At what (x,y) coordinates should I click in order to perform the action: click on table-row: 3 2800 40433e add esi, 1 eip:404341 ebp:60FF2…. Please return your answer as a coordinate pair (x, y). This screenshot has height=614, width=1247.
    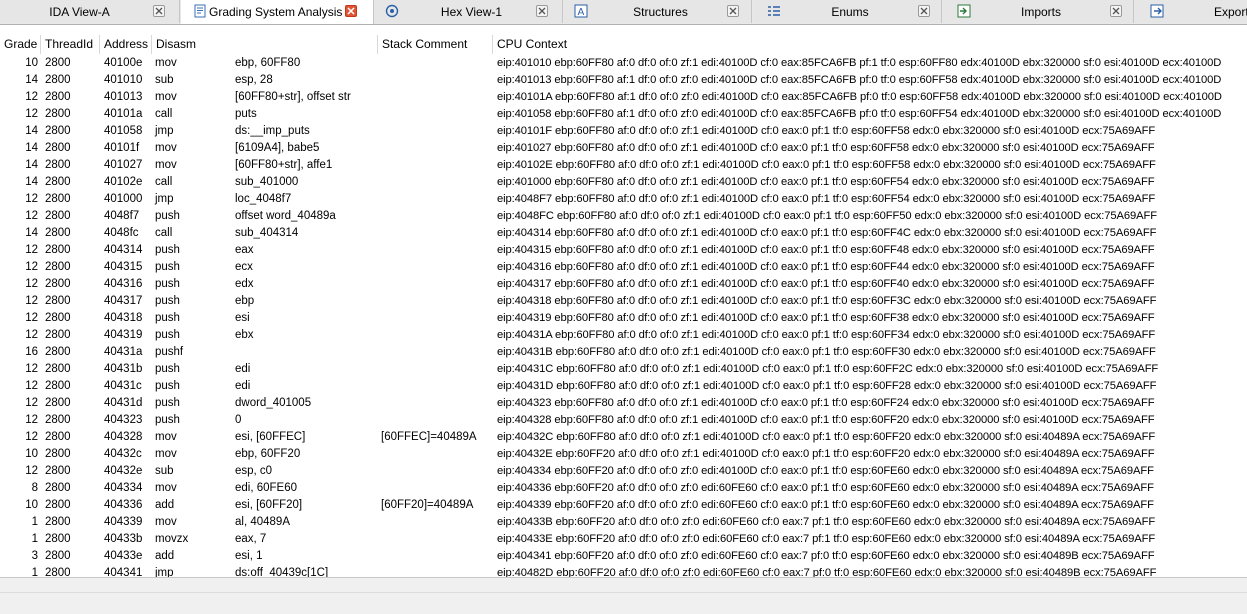
    Looking at the image, I should click on (623, 556).